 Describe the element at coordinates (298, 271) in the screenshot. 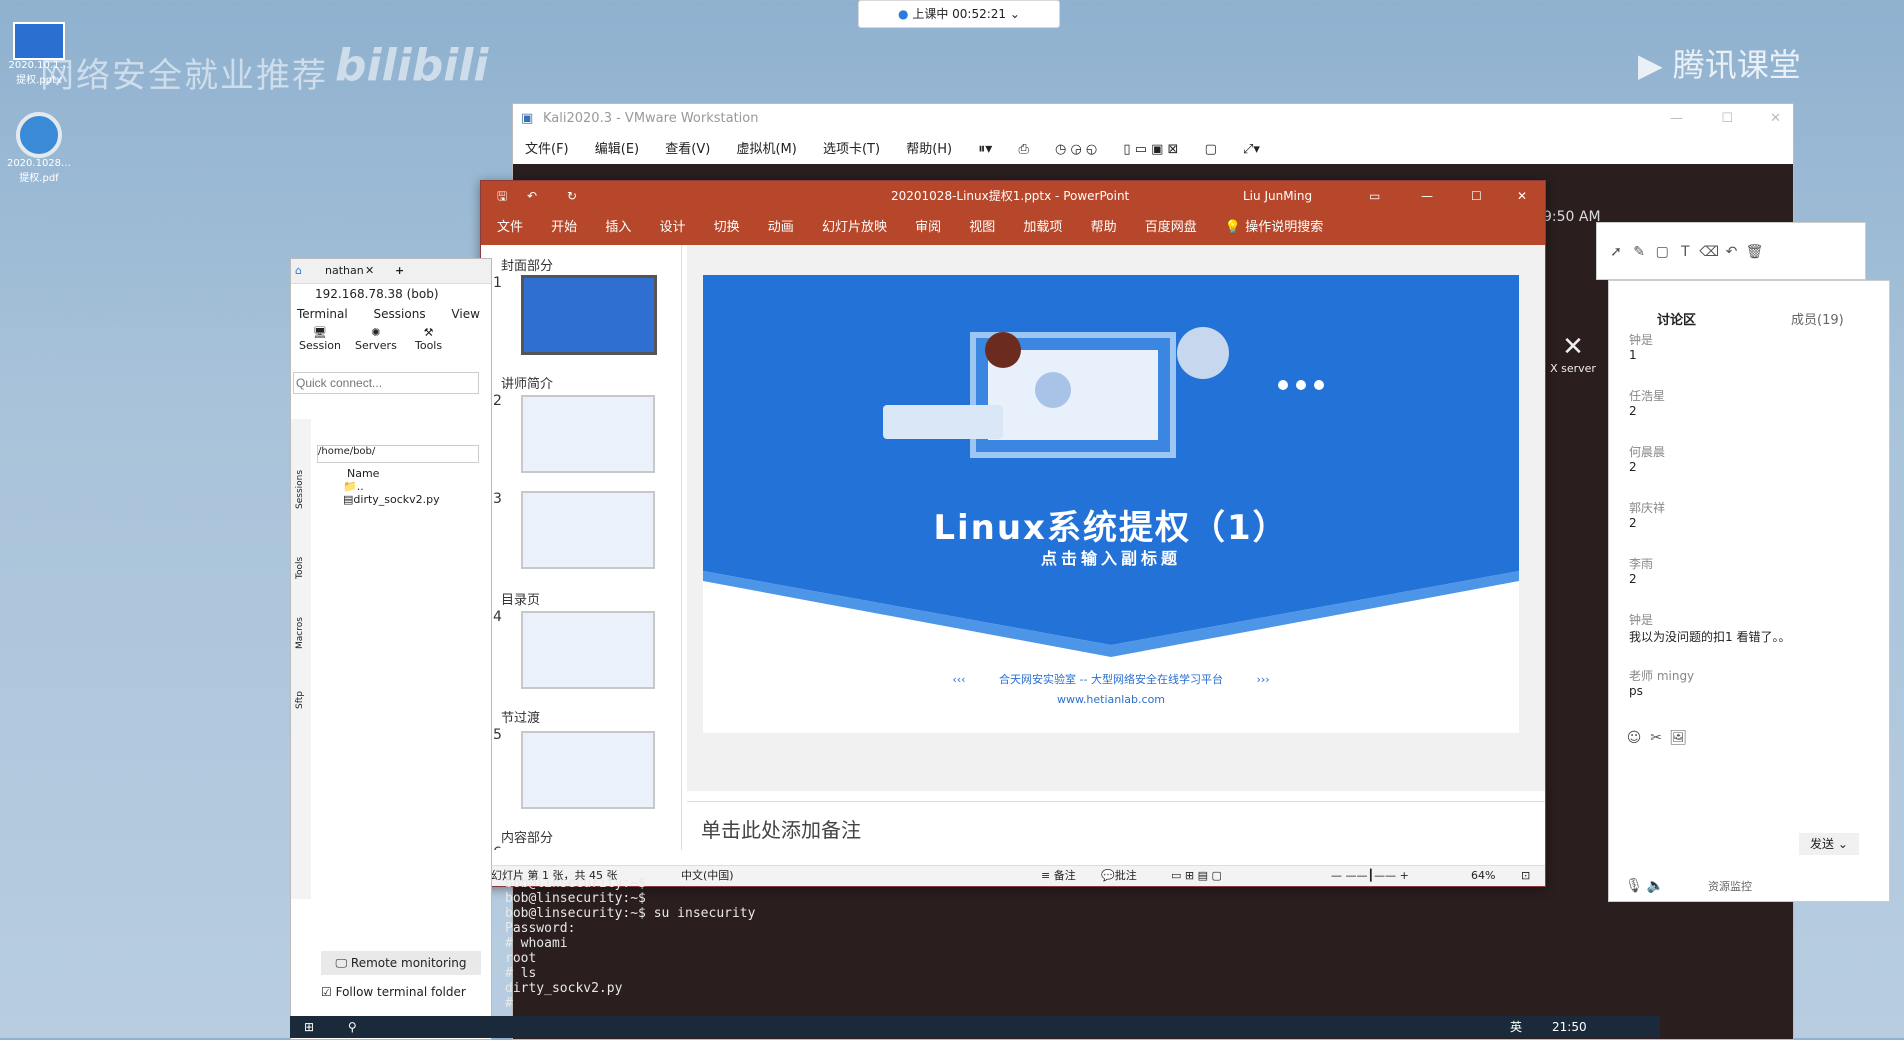

I see `moba-home-icon: ⌂` at that location.